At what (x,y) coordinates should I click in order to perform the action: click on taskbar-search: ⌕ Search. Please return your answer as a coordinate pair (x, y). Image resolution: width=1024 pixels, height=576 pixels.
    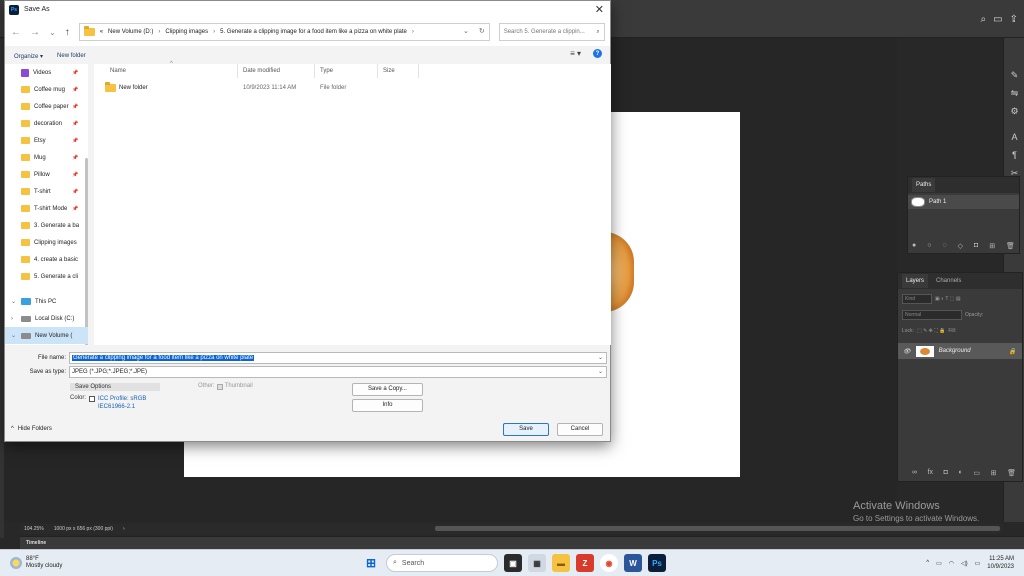
    Looking at the image, I should click on (442, 563).